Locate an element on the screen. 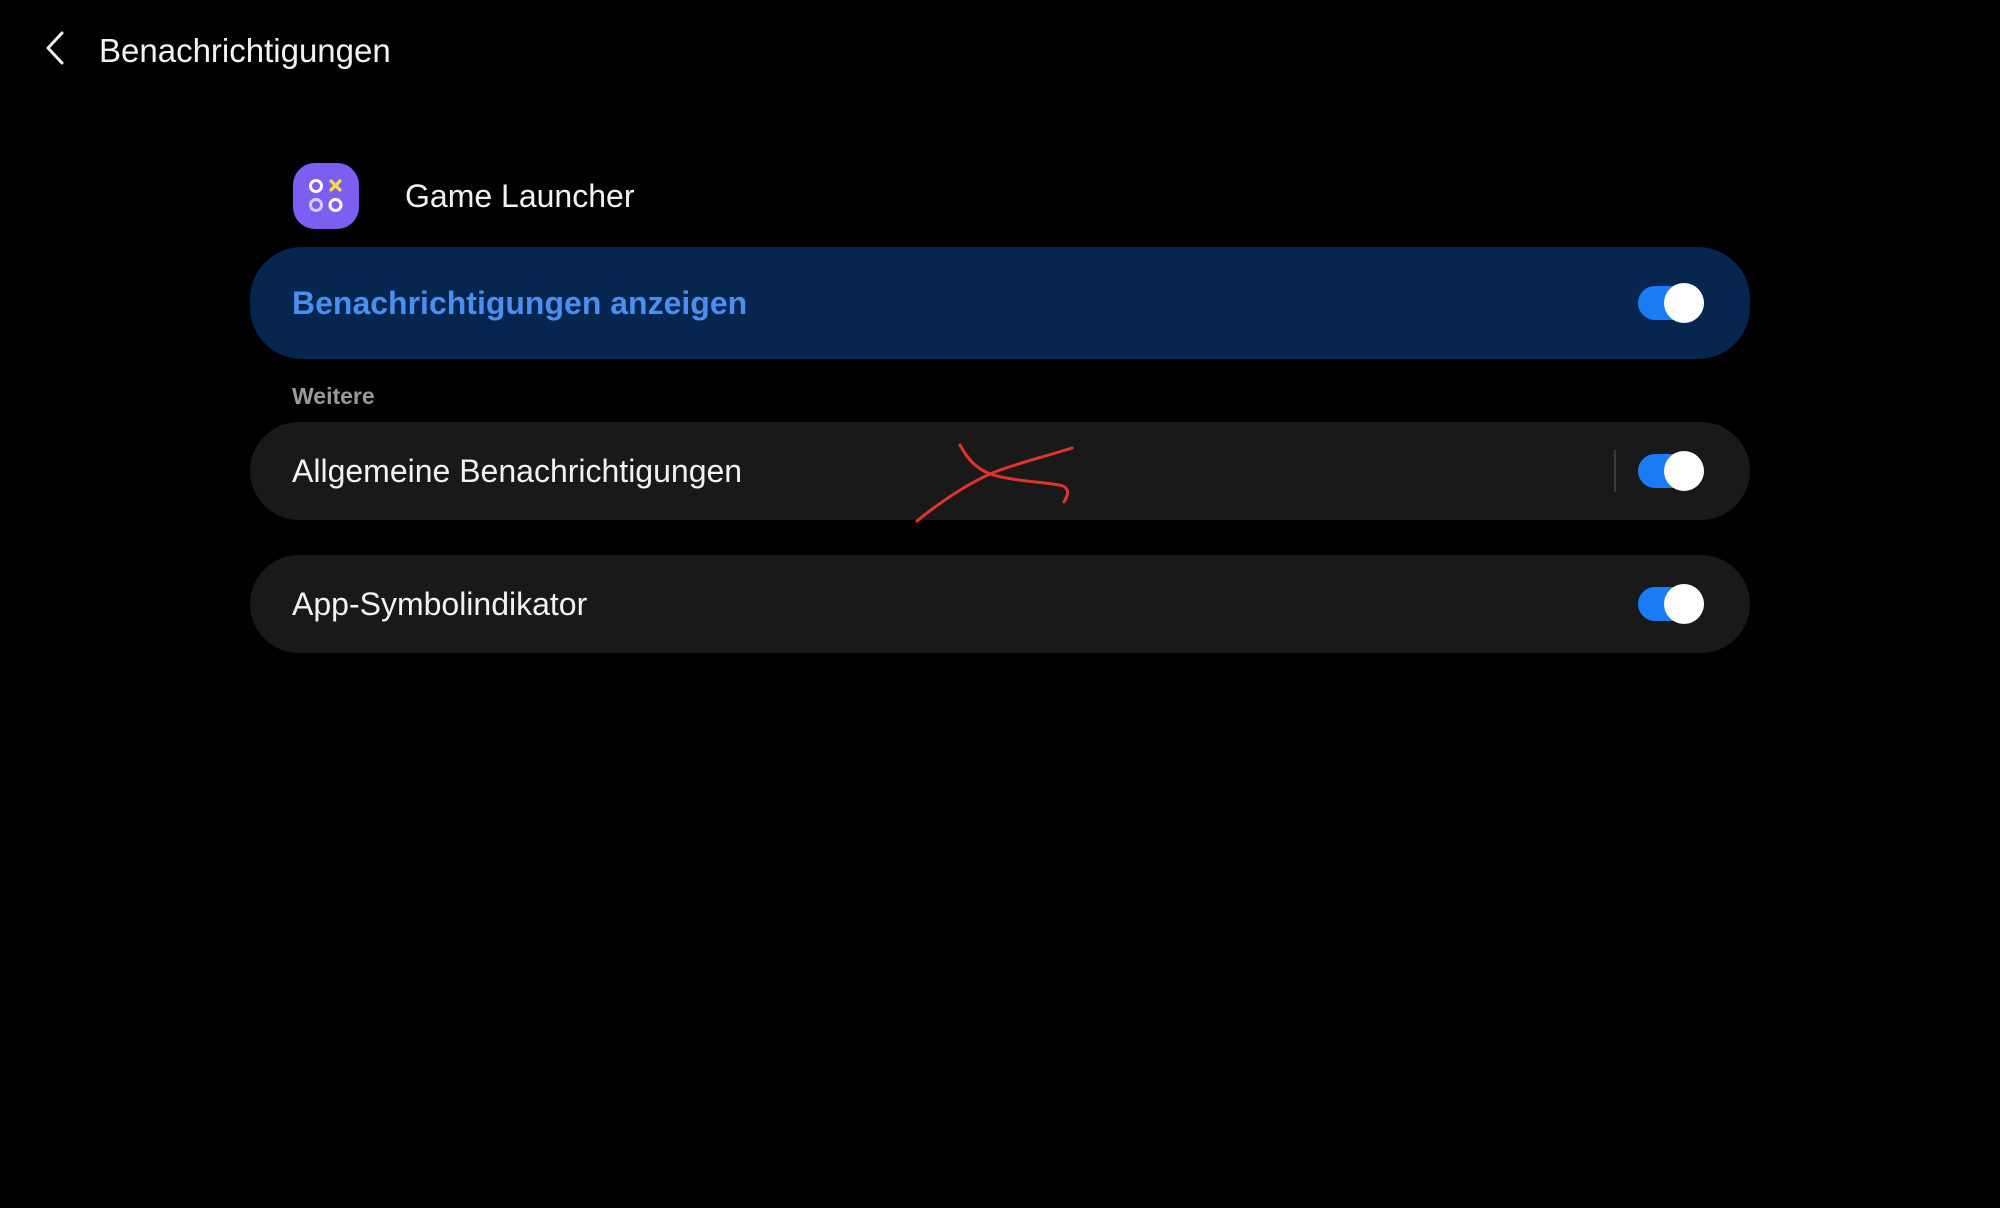 This screenshot has height=1208, width=2000. app-icon-badge-row: App-Symbolindikator is located at coordinates (1000, 604).